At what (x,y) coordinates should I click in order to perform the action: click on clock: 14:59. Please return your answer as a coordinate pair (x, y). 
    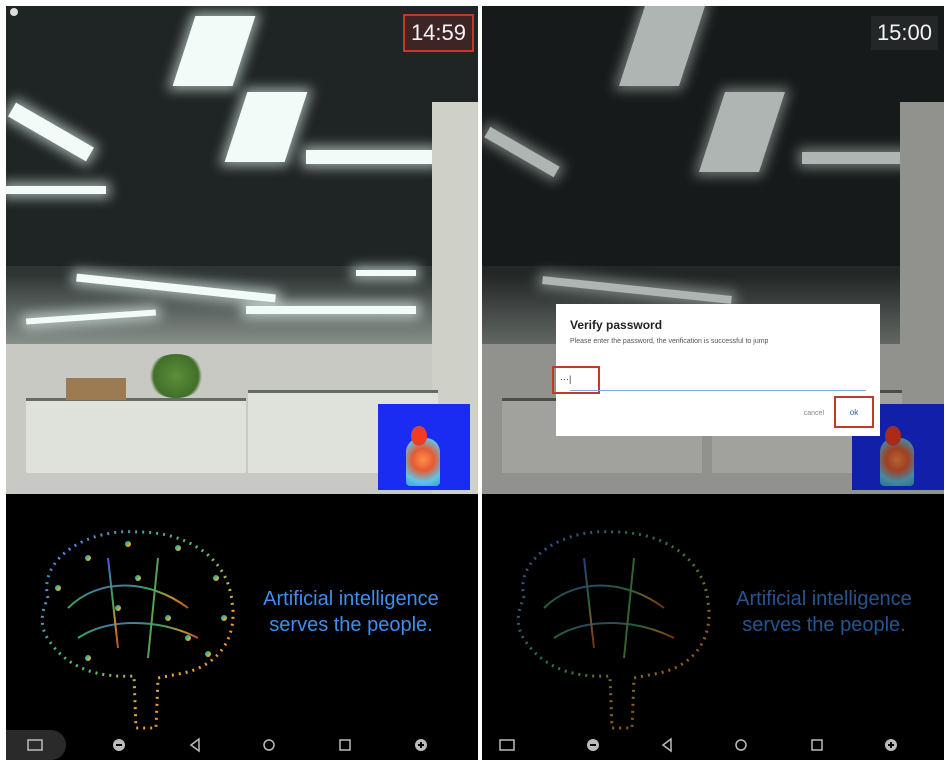
    Looking at the image, I should click on (438, 33).